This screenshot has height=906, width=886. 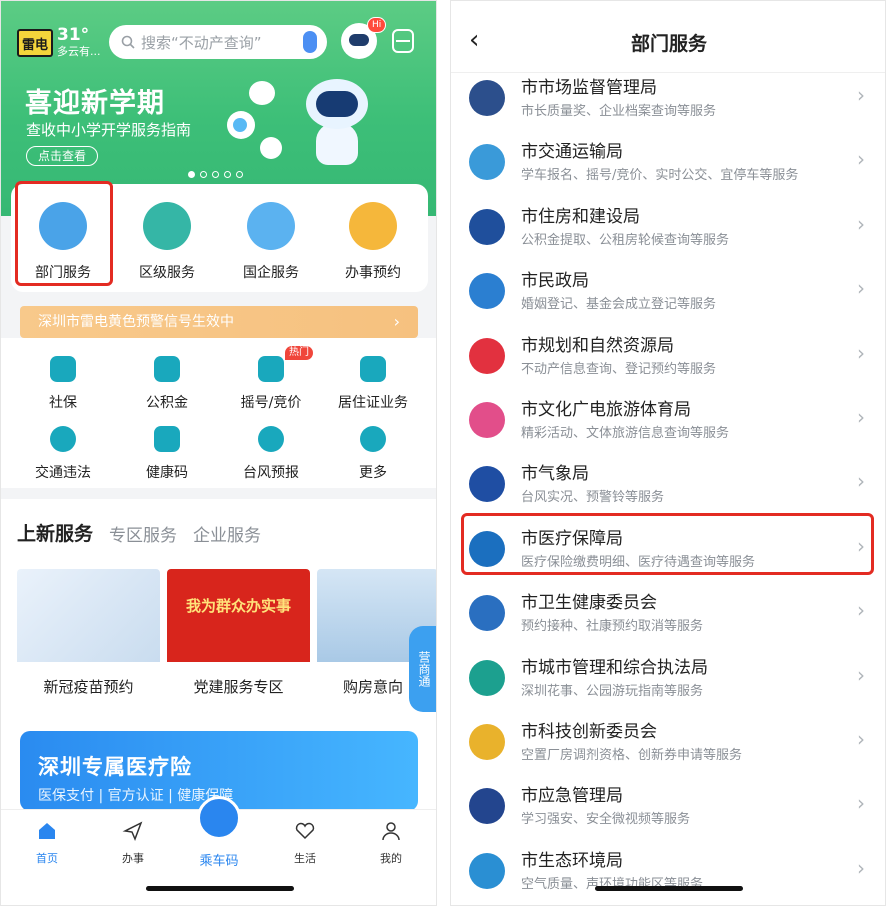 I want to click on car-icon, so click(x=271, y=369).